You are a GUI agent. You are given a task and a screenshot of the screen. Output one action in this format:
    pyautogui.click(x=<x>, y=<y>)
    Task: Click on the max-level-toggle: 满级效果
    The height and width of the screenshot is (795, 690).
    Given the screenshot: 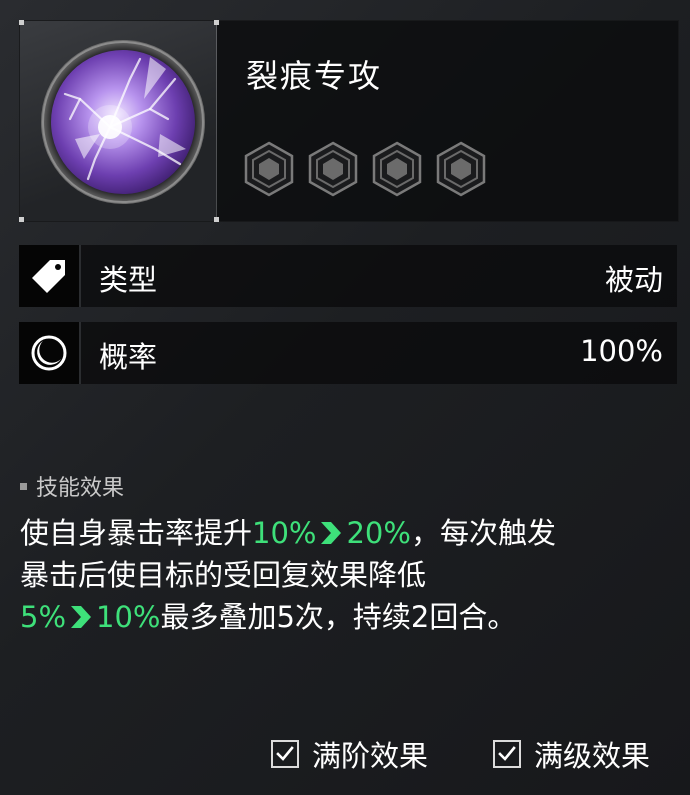 What is the action you would take?
    pyautogui.click(x=571, y=754)
    